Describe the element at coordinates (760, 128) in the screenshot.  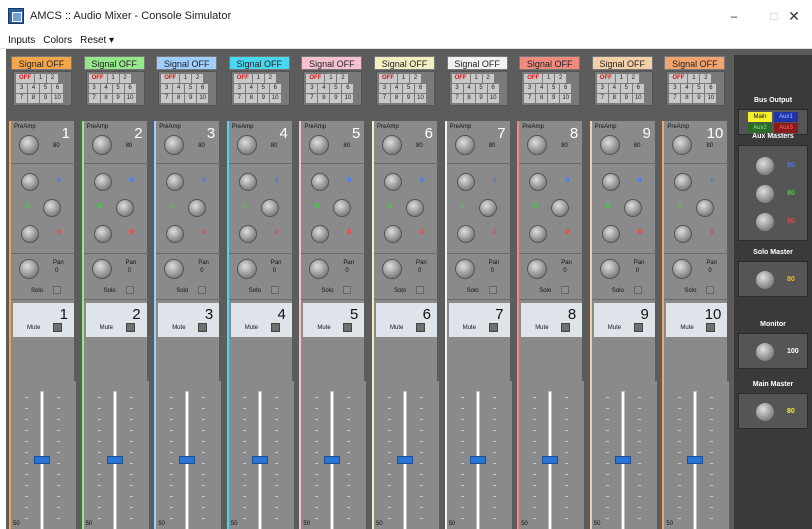
I see `bus-aux2-button: Aux2` at that location.